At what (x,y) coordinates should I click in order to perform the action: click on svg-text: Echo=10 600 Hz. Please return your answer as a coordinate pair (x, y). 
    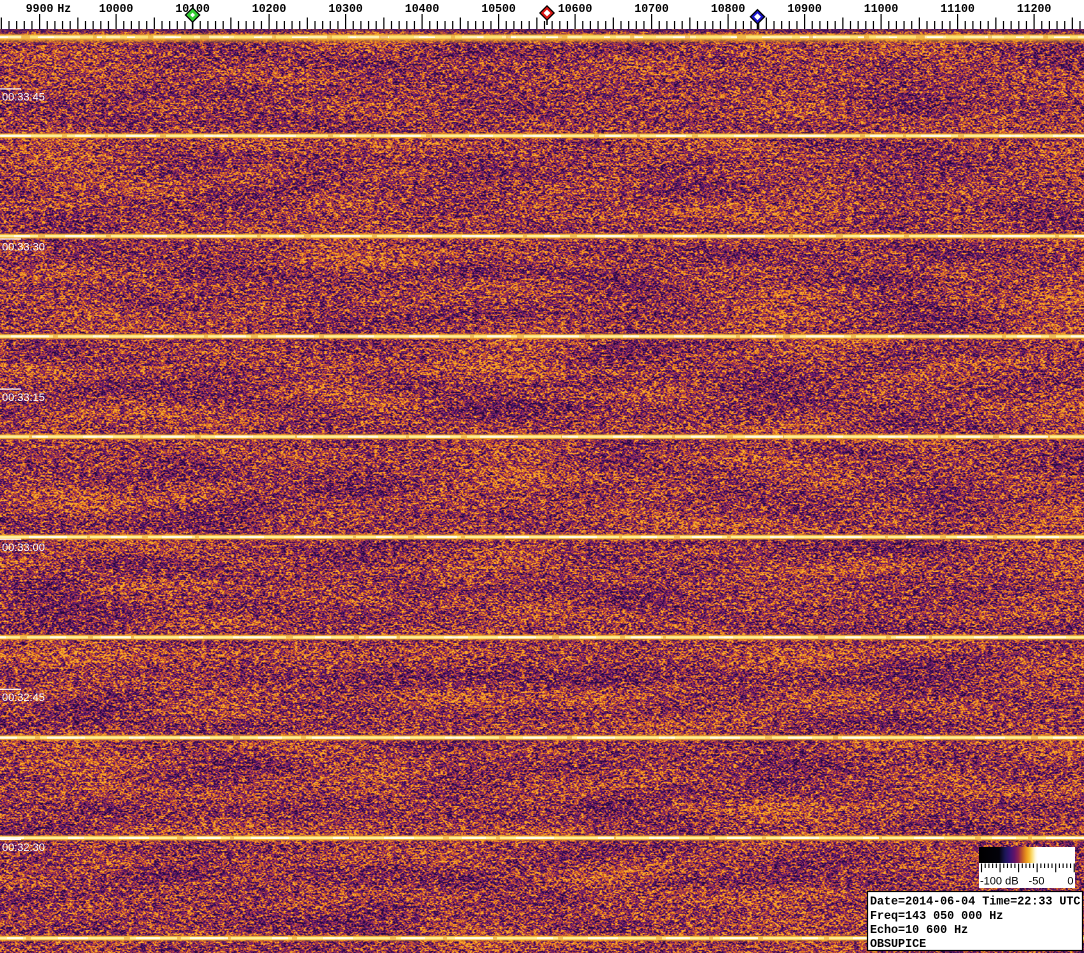
    Looking at the image, I should click on (919, 930).